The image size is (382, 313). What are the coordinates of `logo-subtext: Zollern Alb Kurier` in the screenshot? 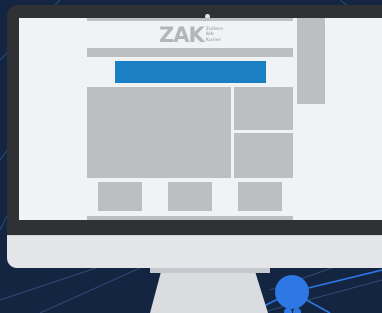 It's located at (214, 35).